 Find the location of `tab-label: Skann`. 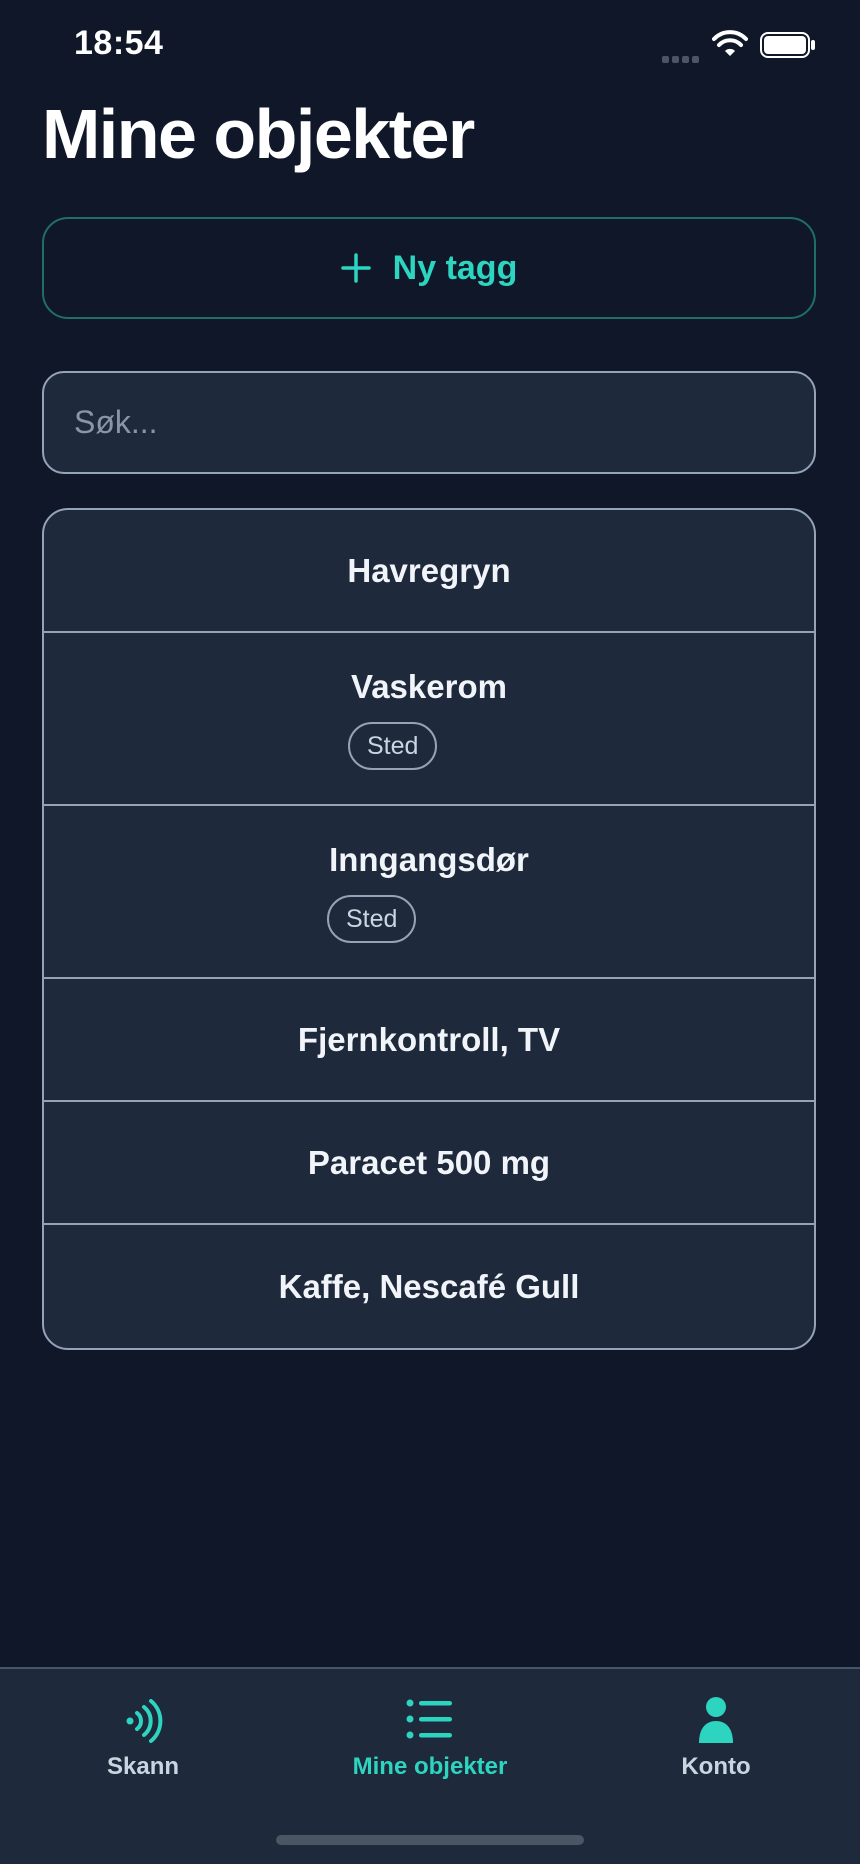

tab-label: Skann is located at coordinates (143, 1766).